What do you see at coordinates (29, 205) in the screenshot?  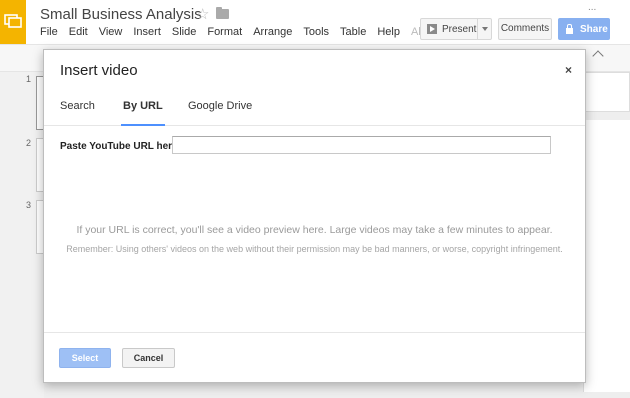 I see `slide-number-3: 3` at bounding box center [29, 205].